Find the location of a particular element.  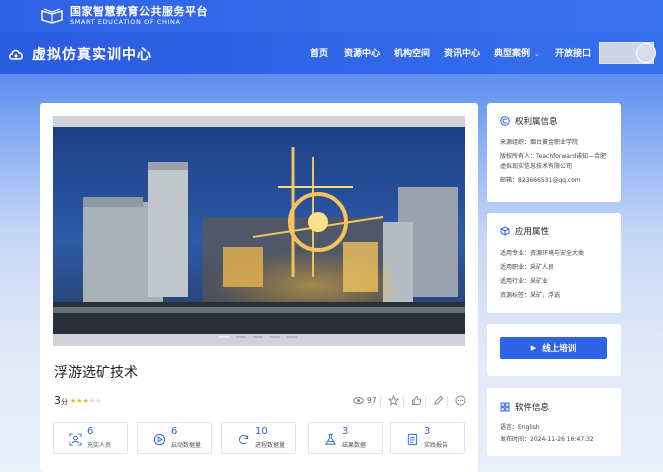

attributes-heading: 应用属性 is located at coordinates (524, 231).